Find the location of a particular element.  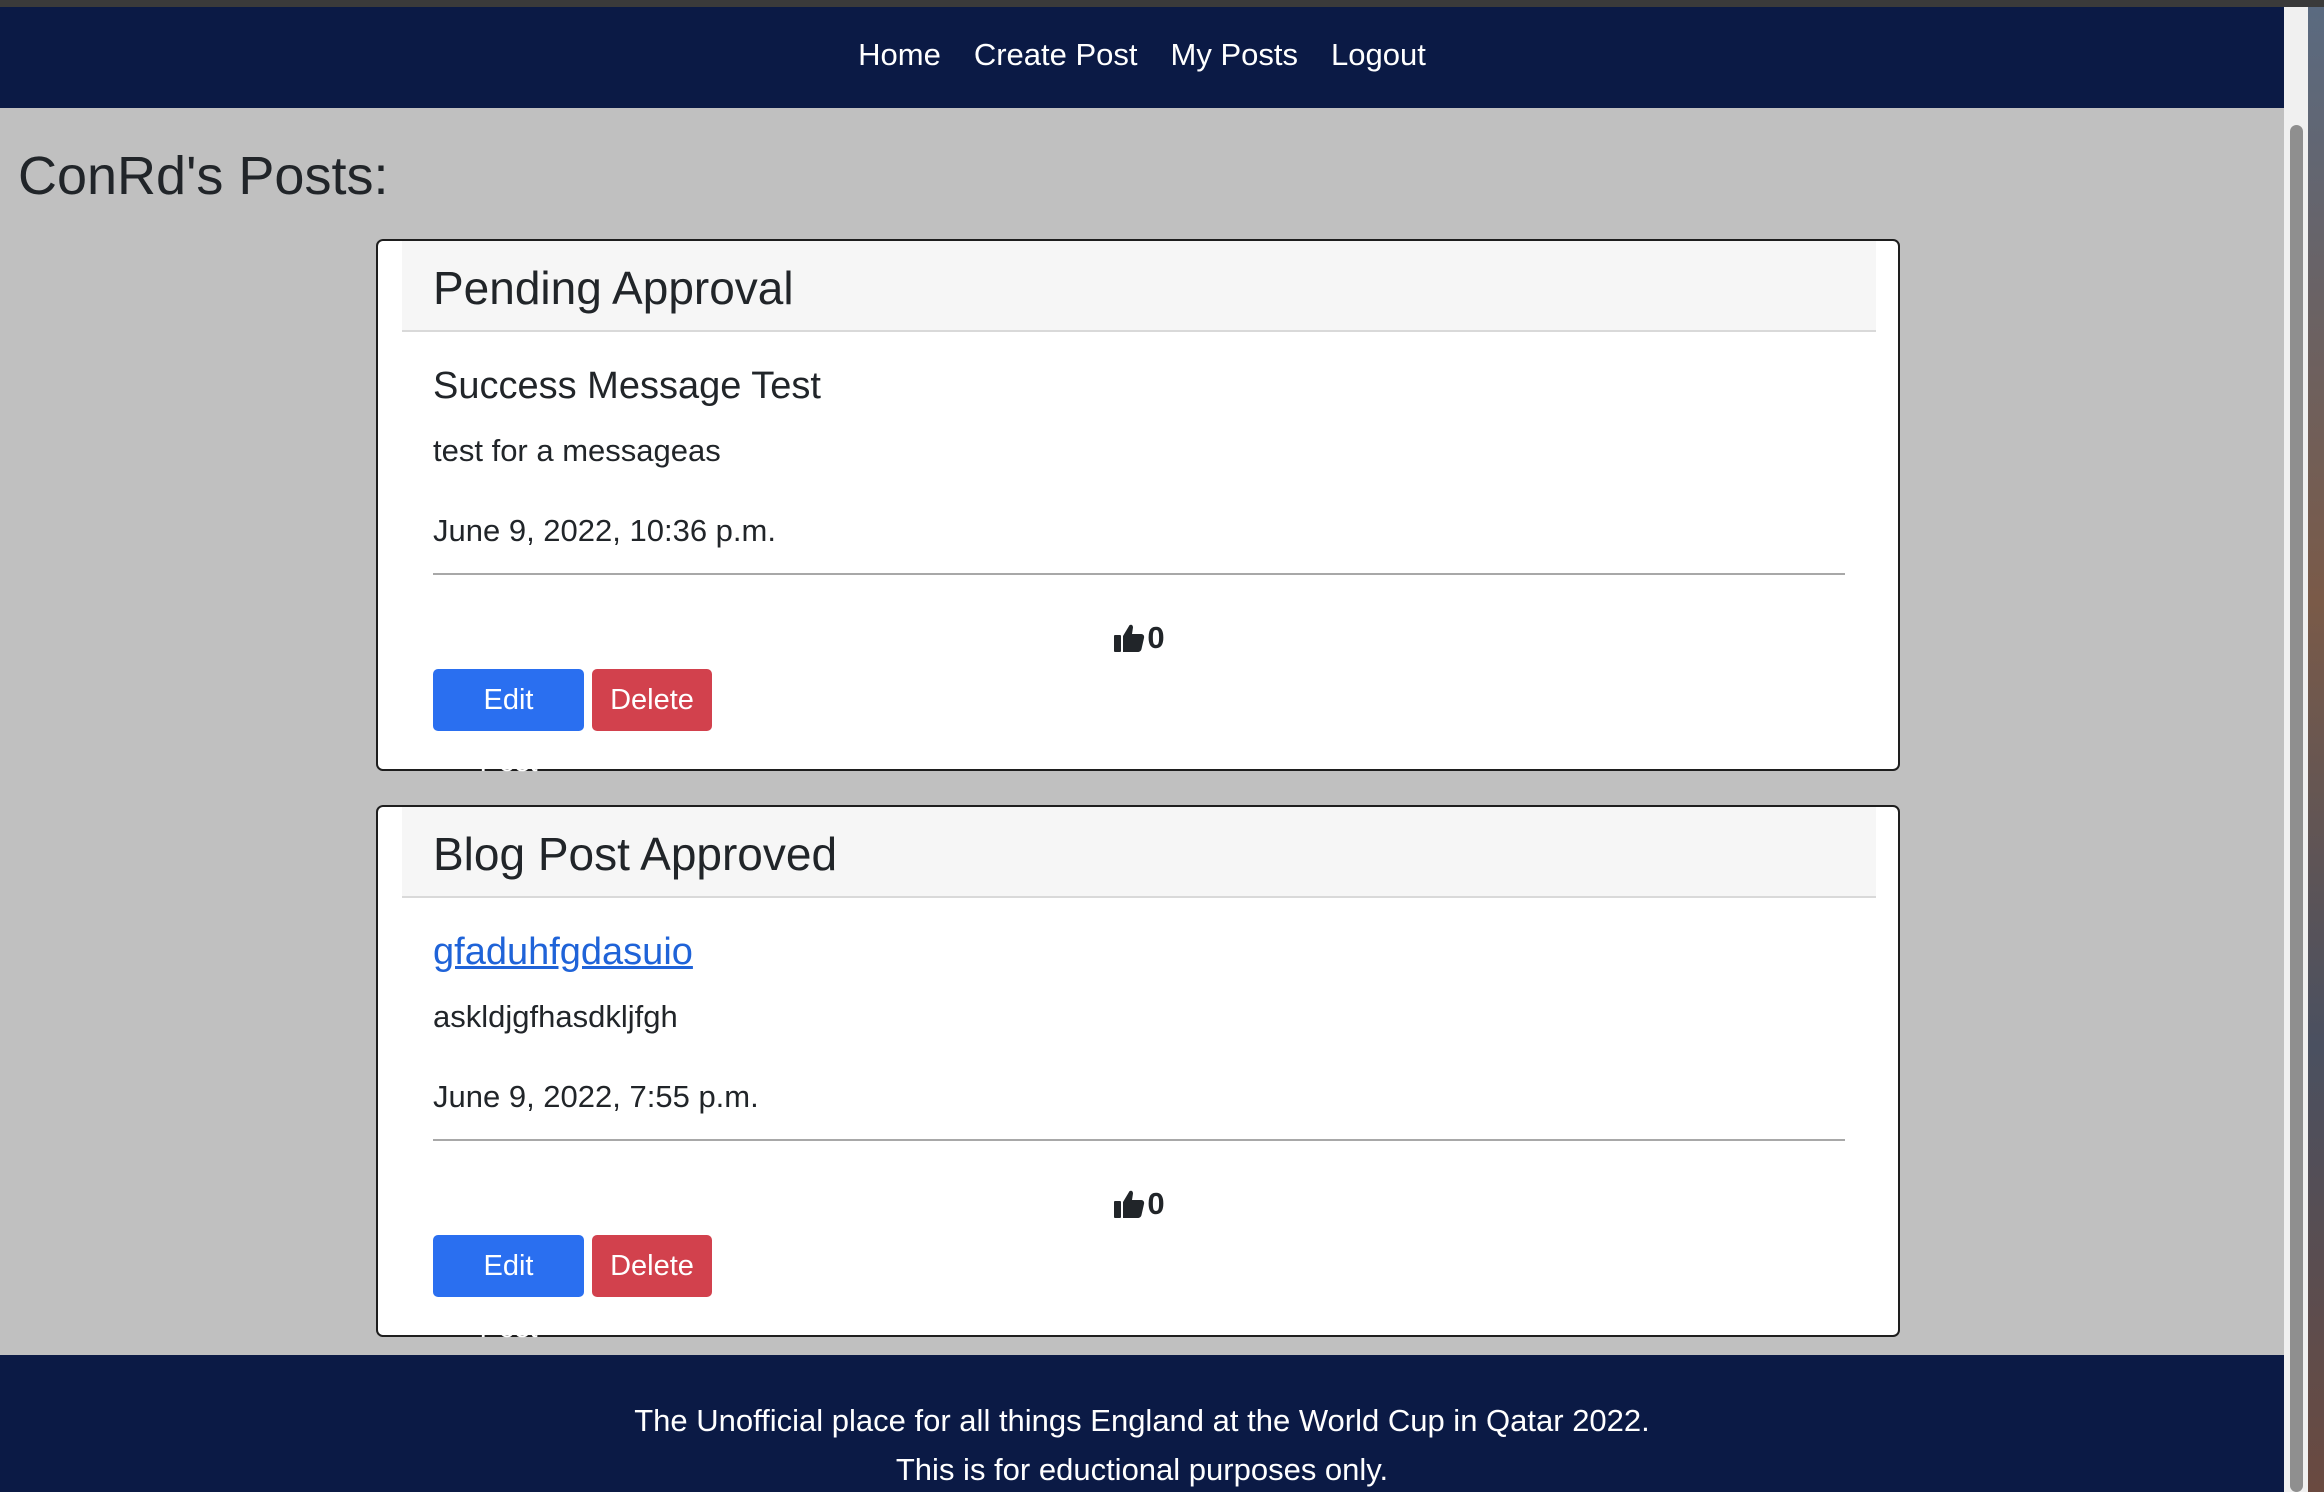

post-status-heading: Blog Post Approved is located at coordinates (635, 854).